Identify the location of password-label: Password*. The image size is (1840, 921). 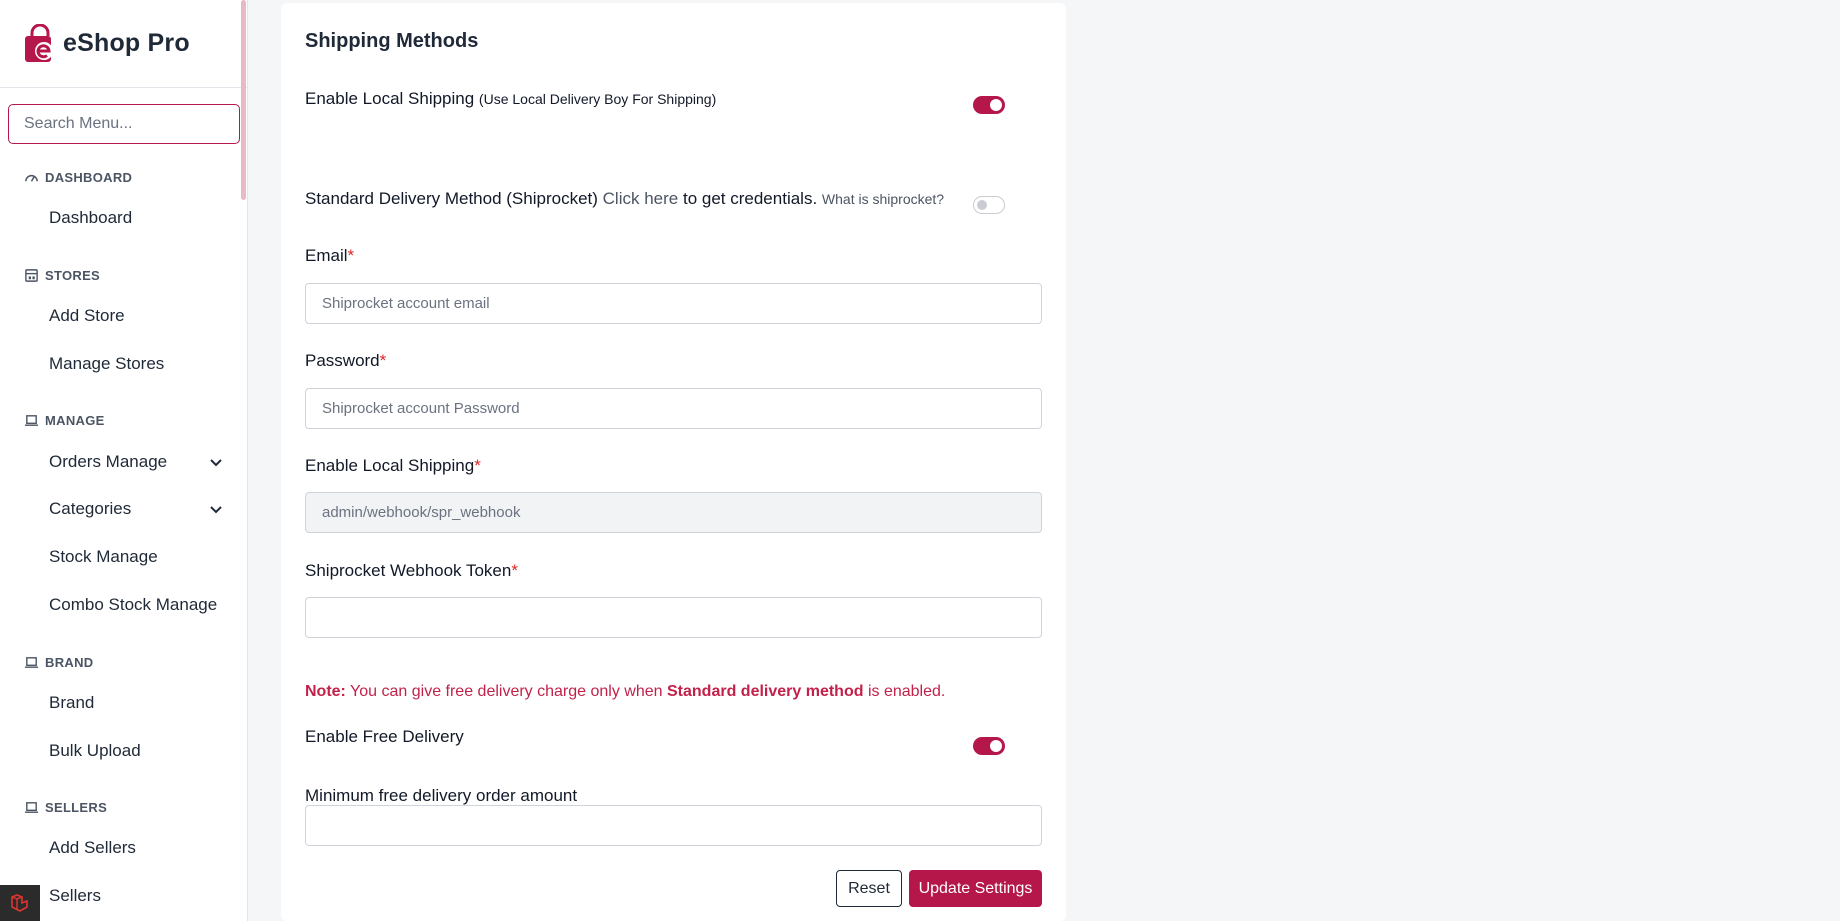
(346, 360).